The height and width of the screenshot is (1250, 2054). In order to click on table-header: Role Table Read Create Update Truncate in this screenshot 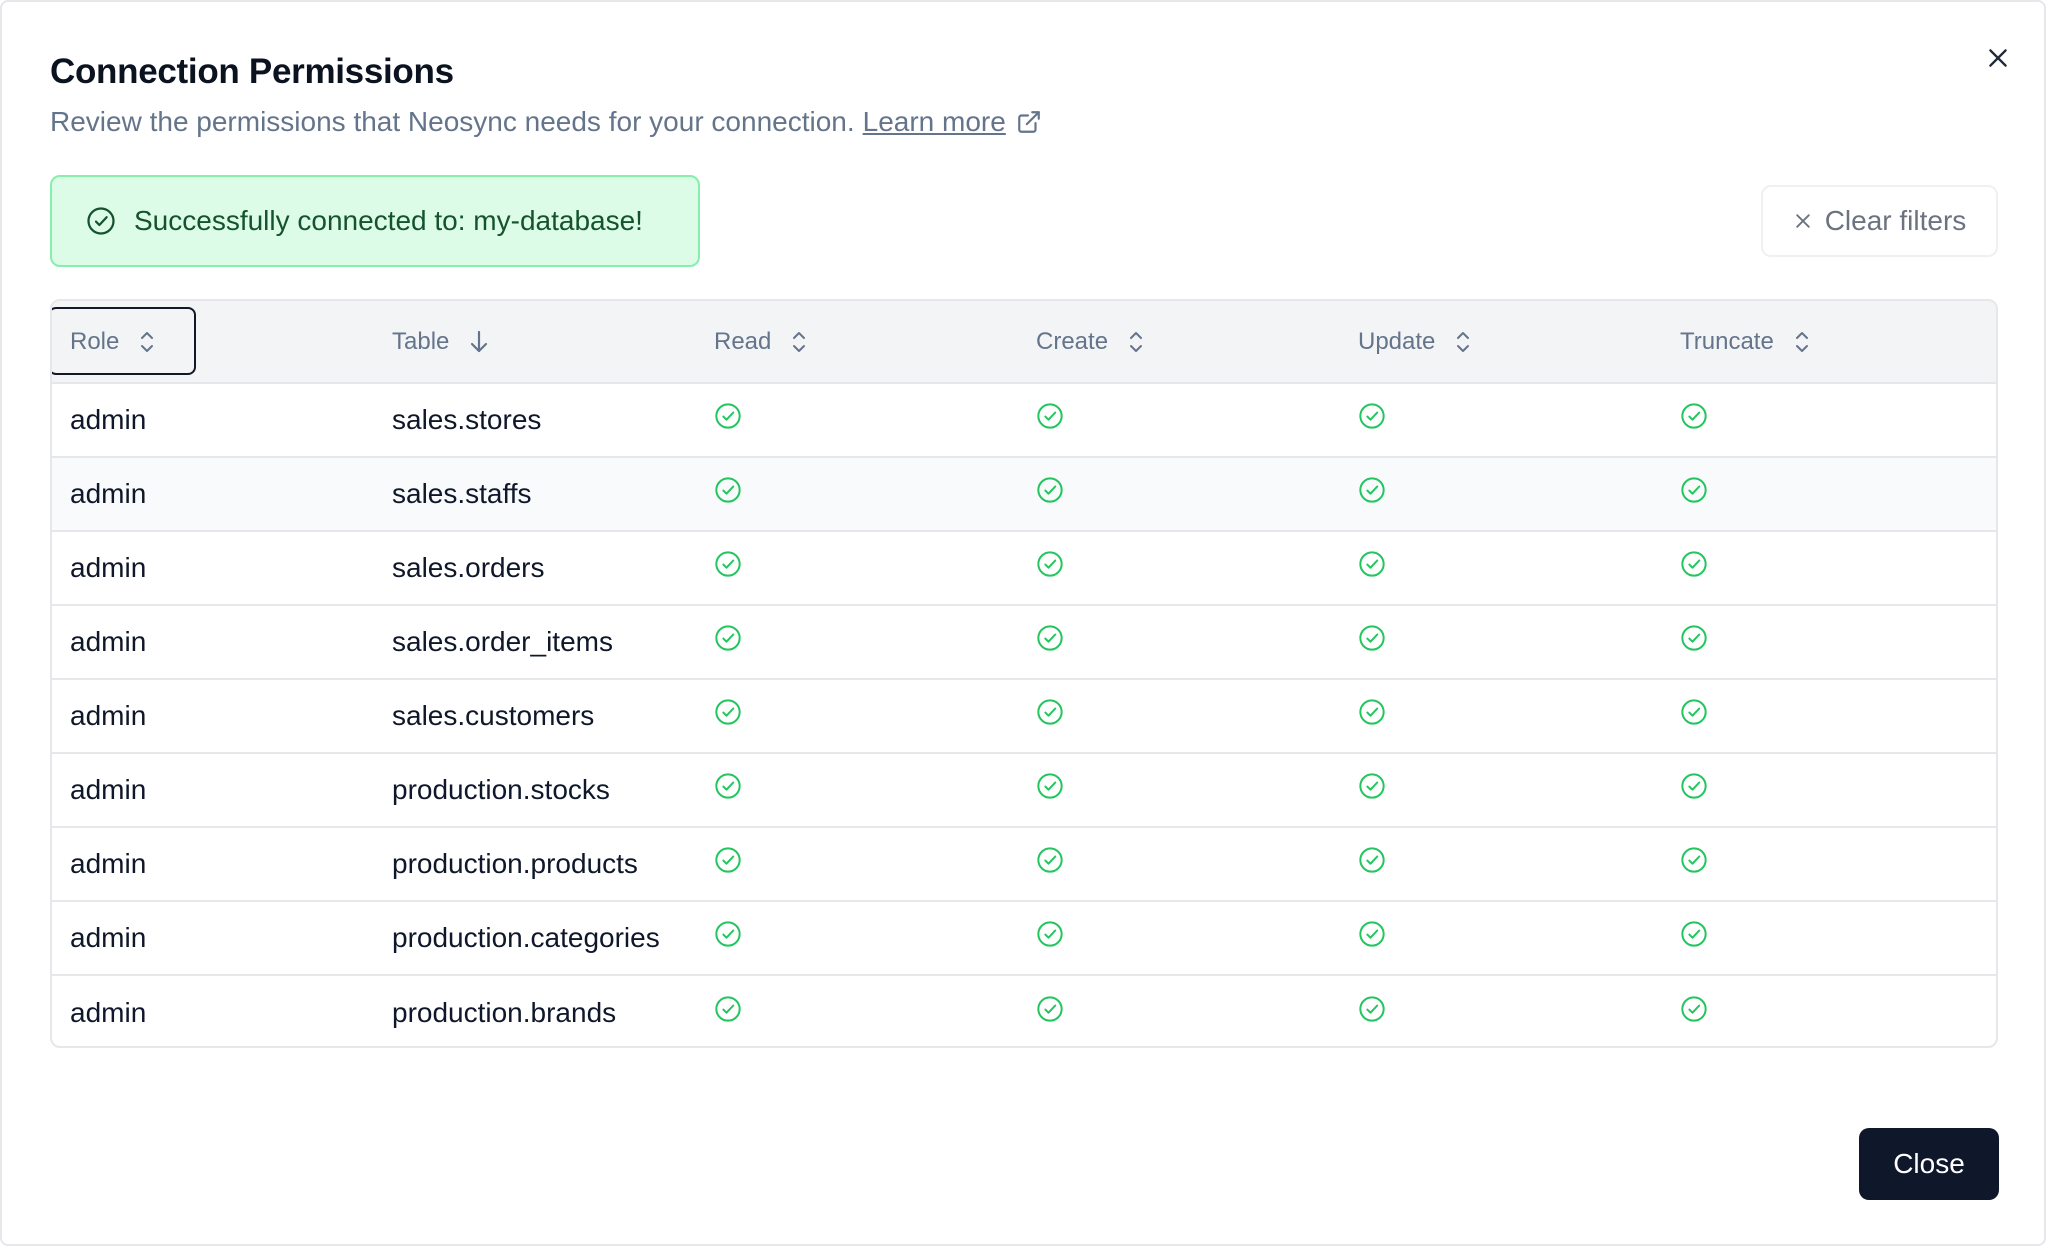, I will do `click(1024, 342)`.